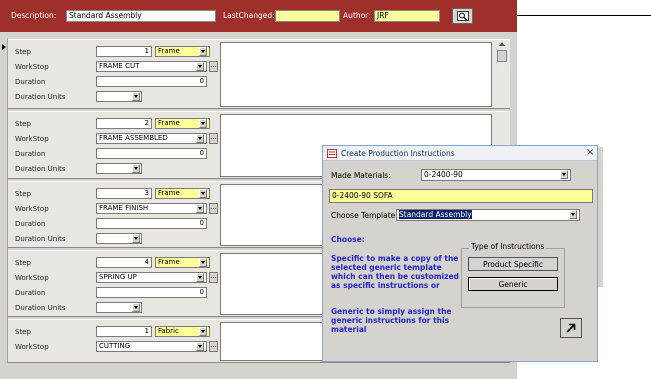  What do you see at coordinates (361, 175) in the screenshot?
I see `made-materials-label: Made Materials:` at bounding box center [361, 175].